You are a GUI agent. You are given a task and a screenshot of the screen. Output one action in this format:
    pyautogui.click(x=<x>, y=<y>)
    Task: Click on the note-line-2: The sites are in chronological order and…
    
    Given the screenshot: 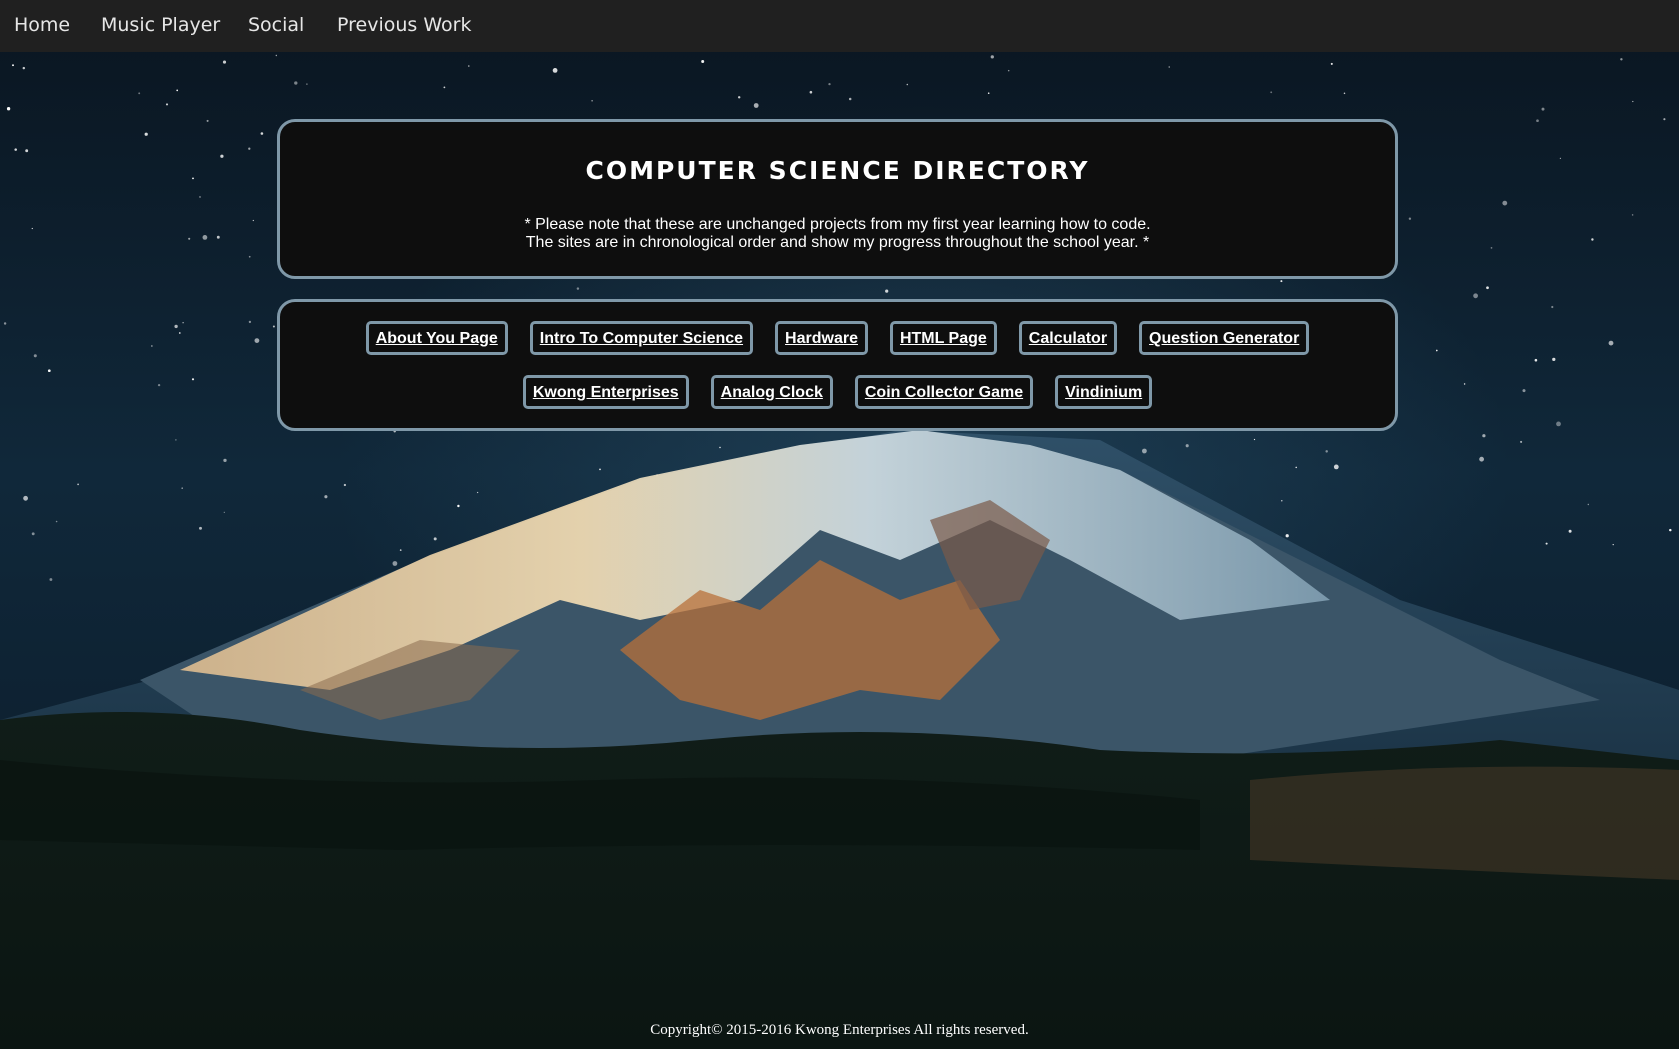 What is the action you would take?
    pyautogui.click(x=837, y=242)
    